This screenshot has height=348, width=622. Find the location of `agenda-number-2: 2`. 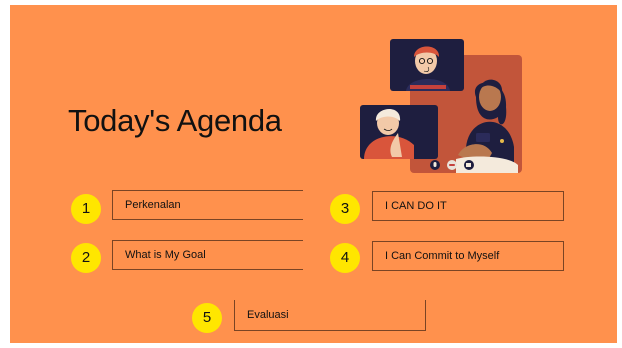

agenda-number-2: 2 is located at coordinates (86, 258).